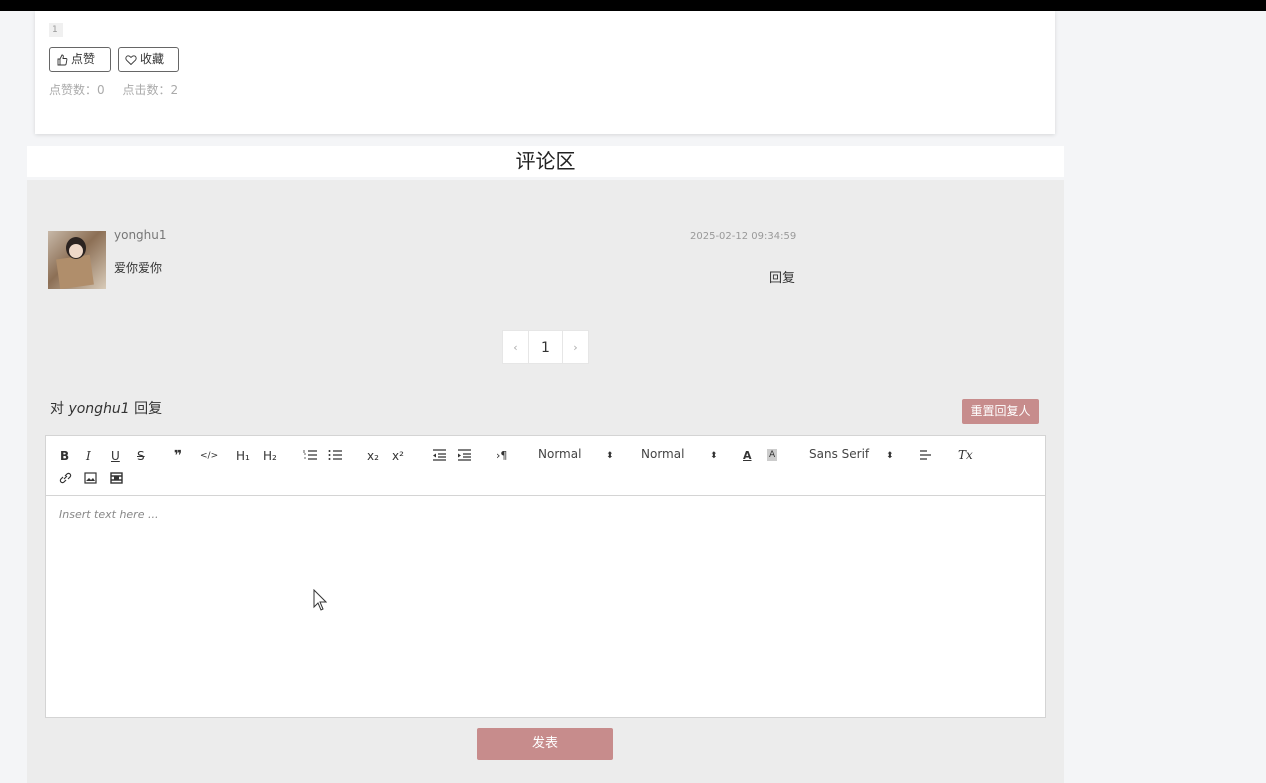 The image size is (1266, 783). What do you see at coordinates (439, 455) in the screenshot?
I see `outdent-icon` at bounding box center [439, 455].